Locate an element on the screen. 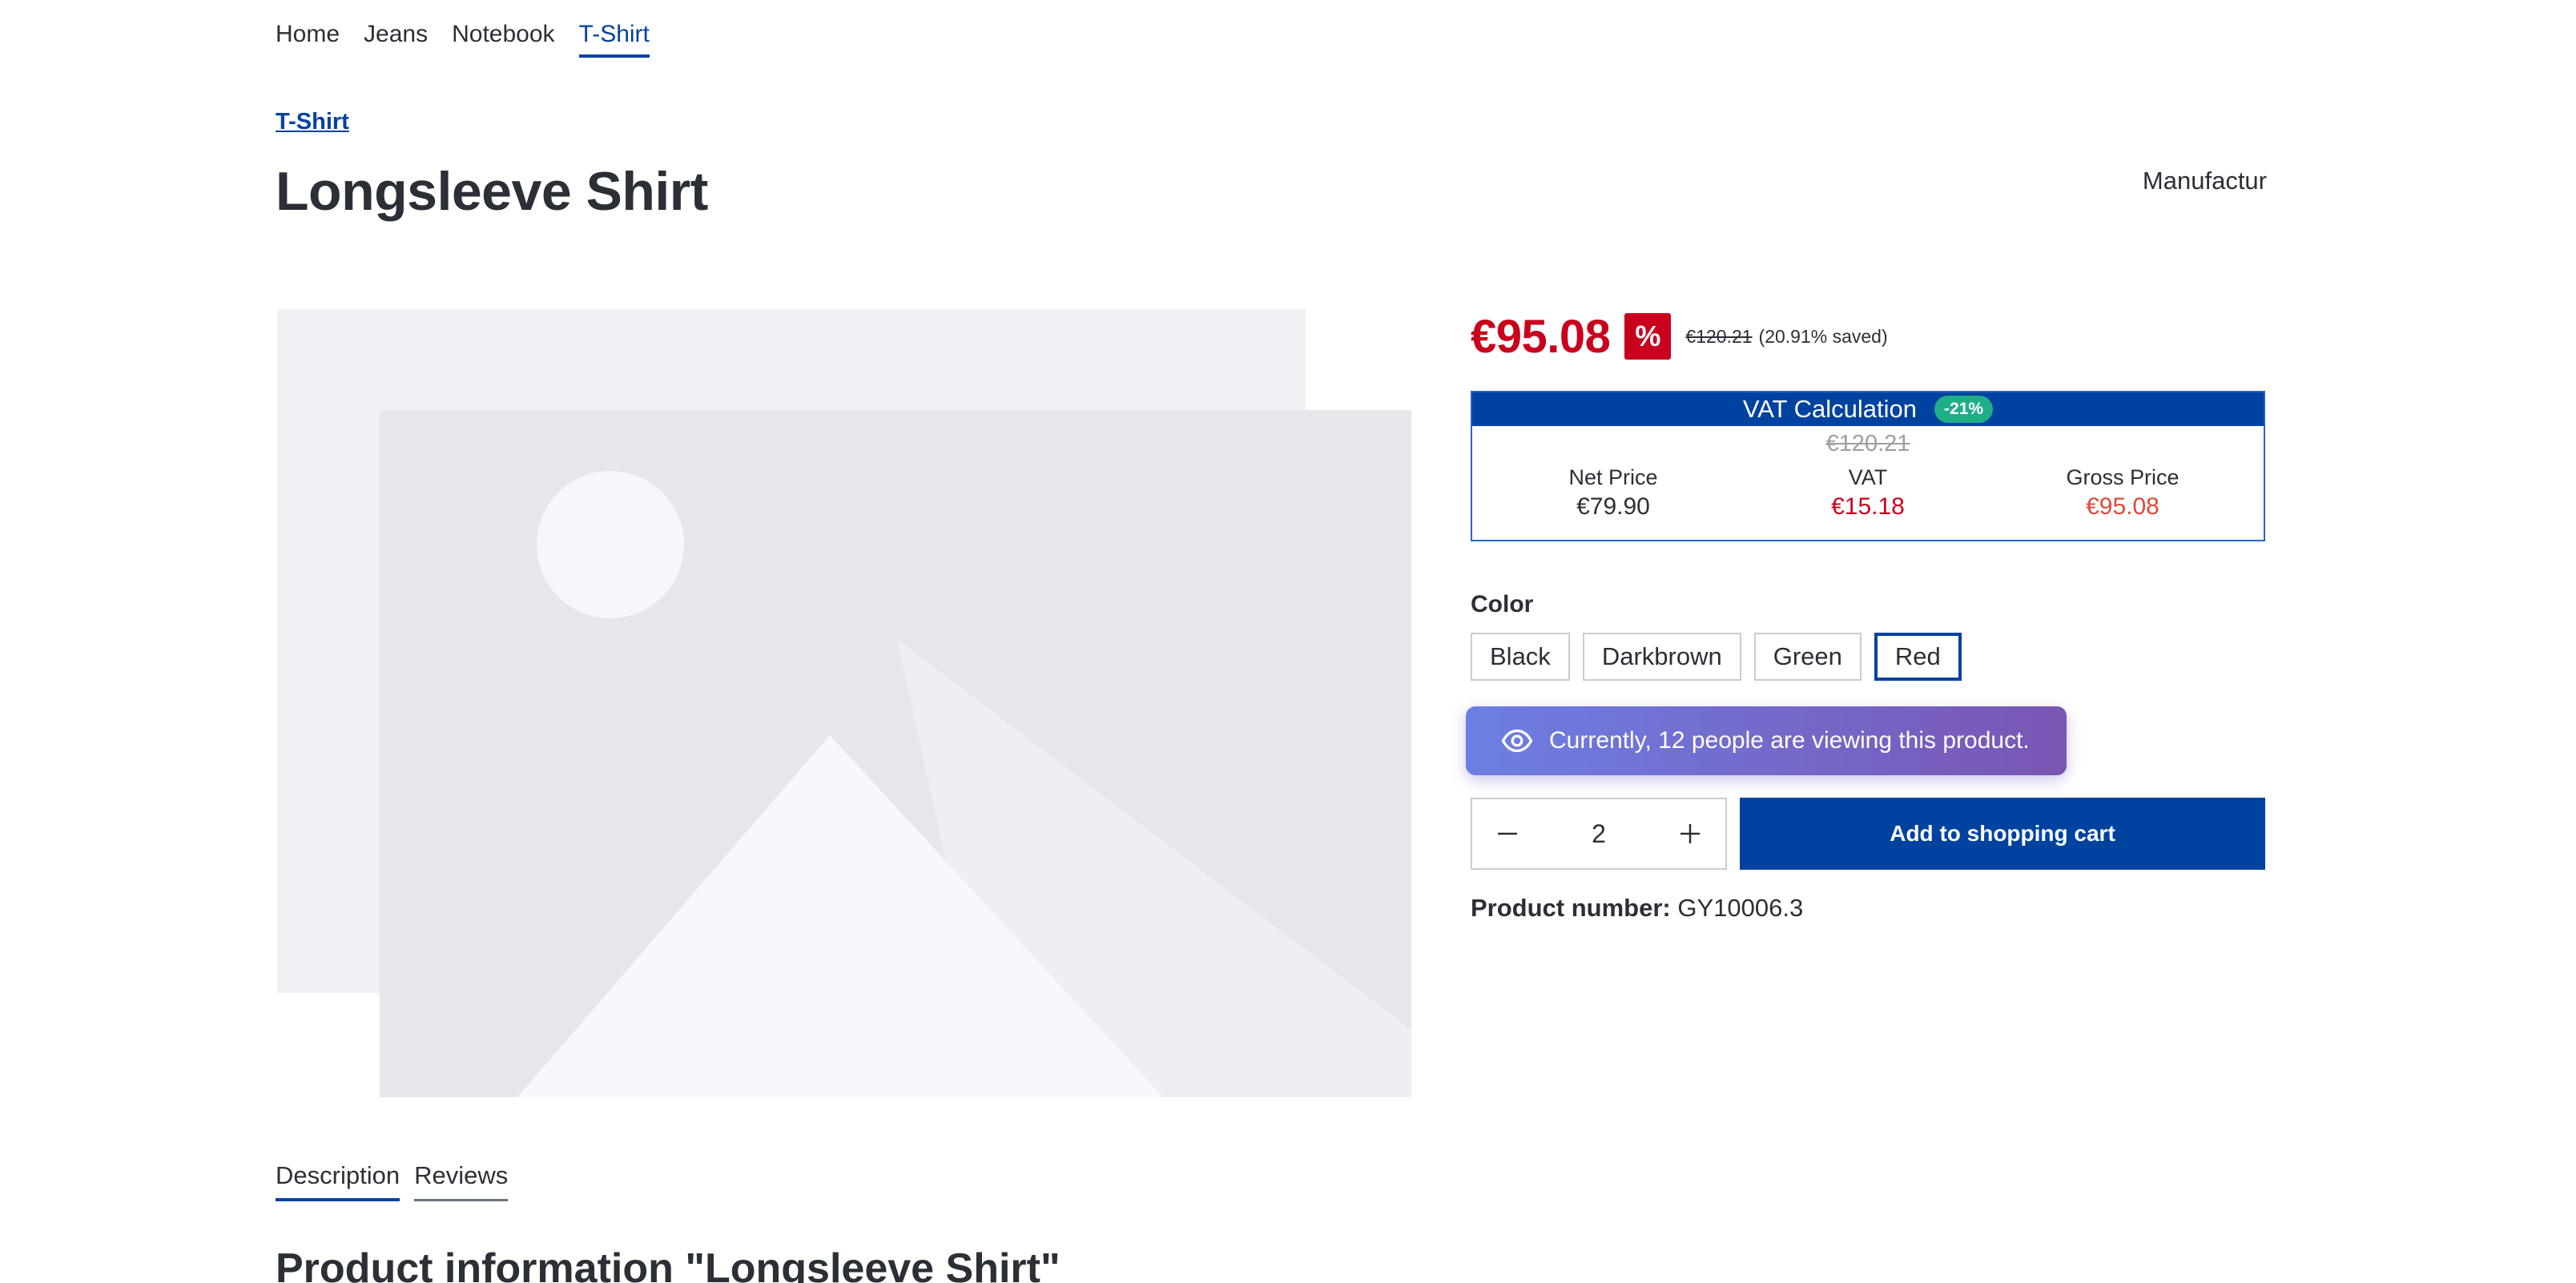  color-option-darkbrown: Darkbrown is located at coordinates (1662, 657).